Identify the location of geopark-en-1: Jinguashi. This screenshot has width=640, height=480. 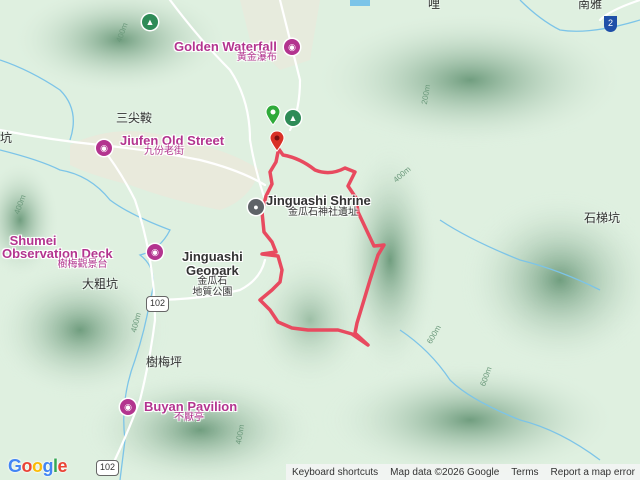
(212, 256).